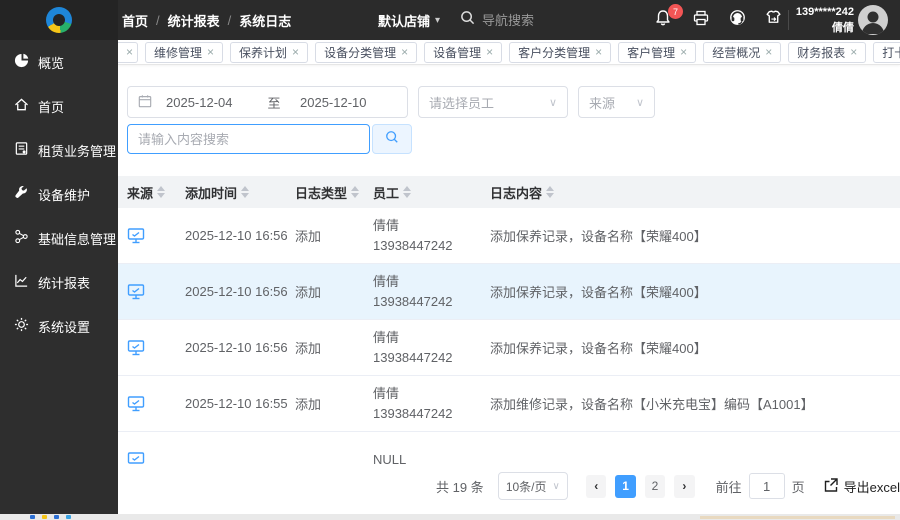  I want to click on user-info: 139*****242 倩倩, so click(823, 20).